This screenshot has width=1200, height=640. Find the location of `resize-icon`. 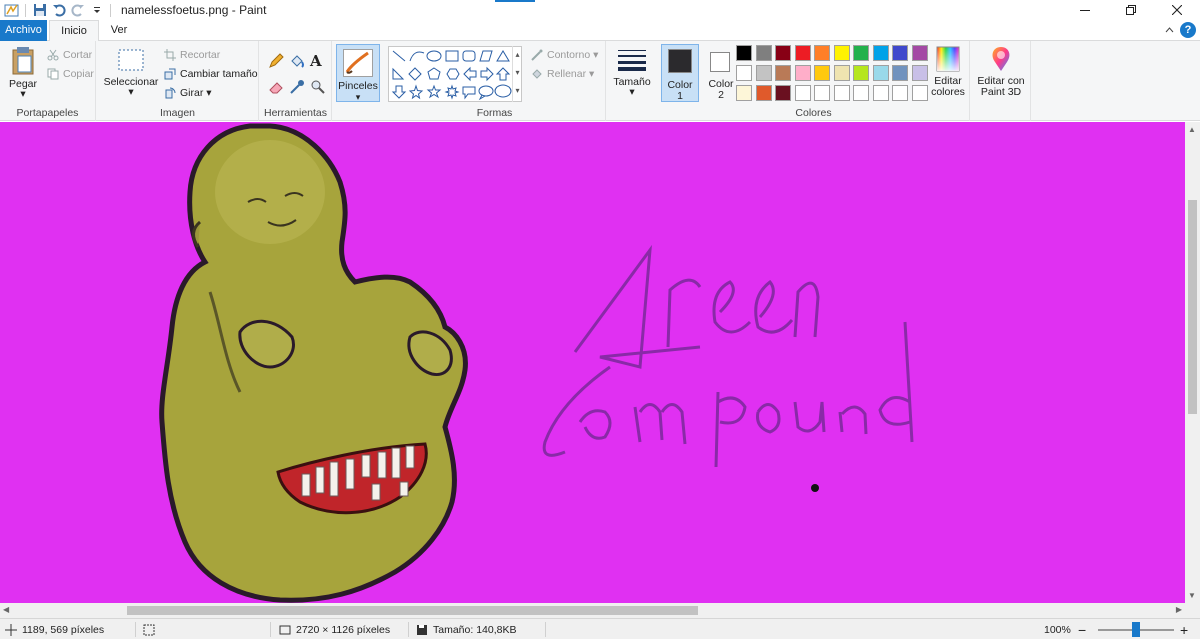

resize-icon is located at coordinates (170, 74).